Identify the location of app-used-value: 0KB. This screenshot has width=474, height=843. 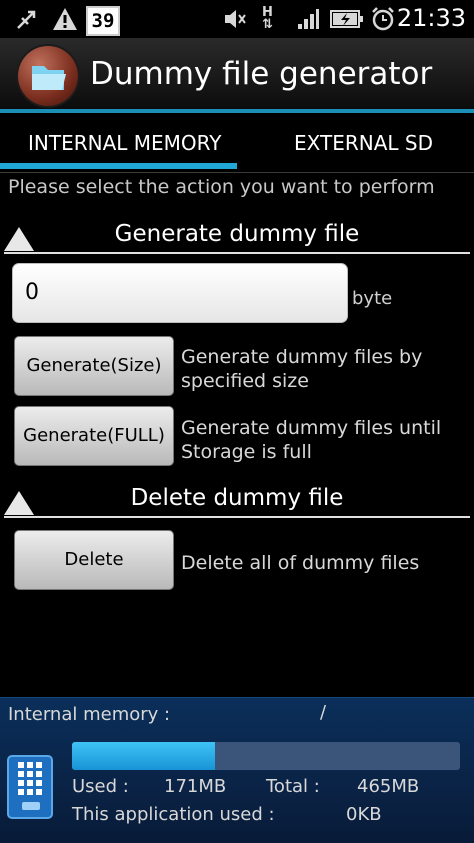
(364, 814).